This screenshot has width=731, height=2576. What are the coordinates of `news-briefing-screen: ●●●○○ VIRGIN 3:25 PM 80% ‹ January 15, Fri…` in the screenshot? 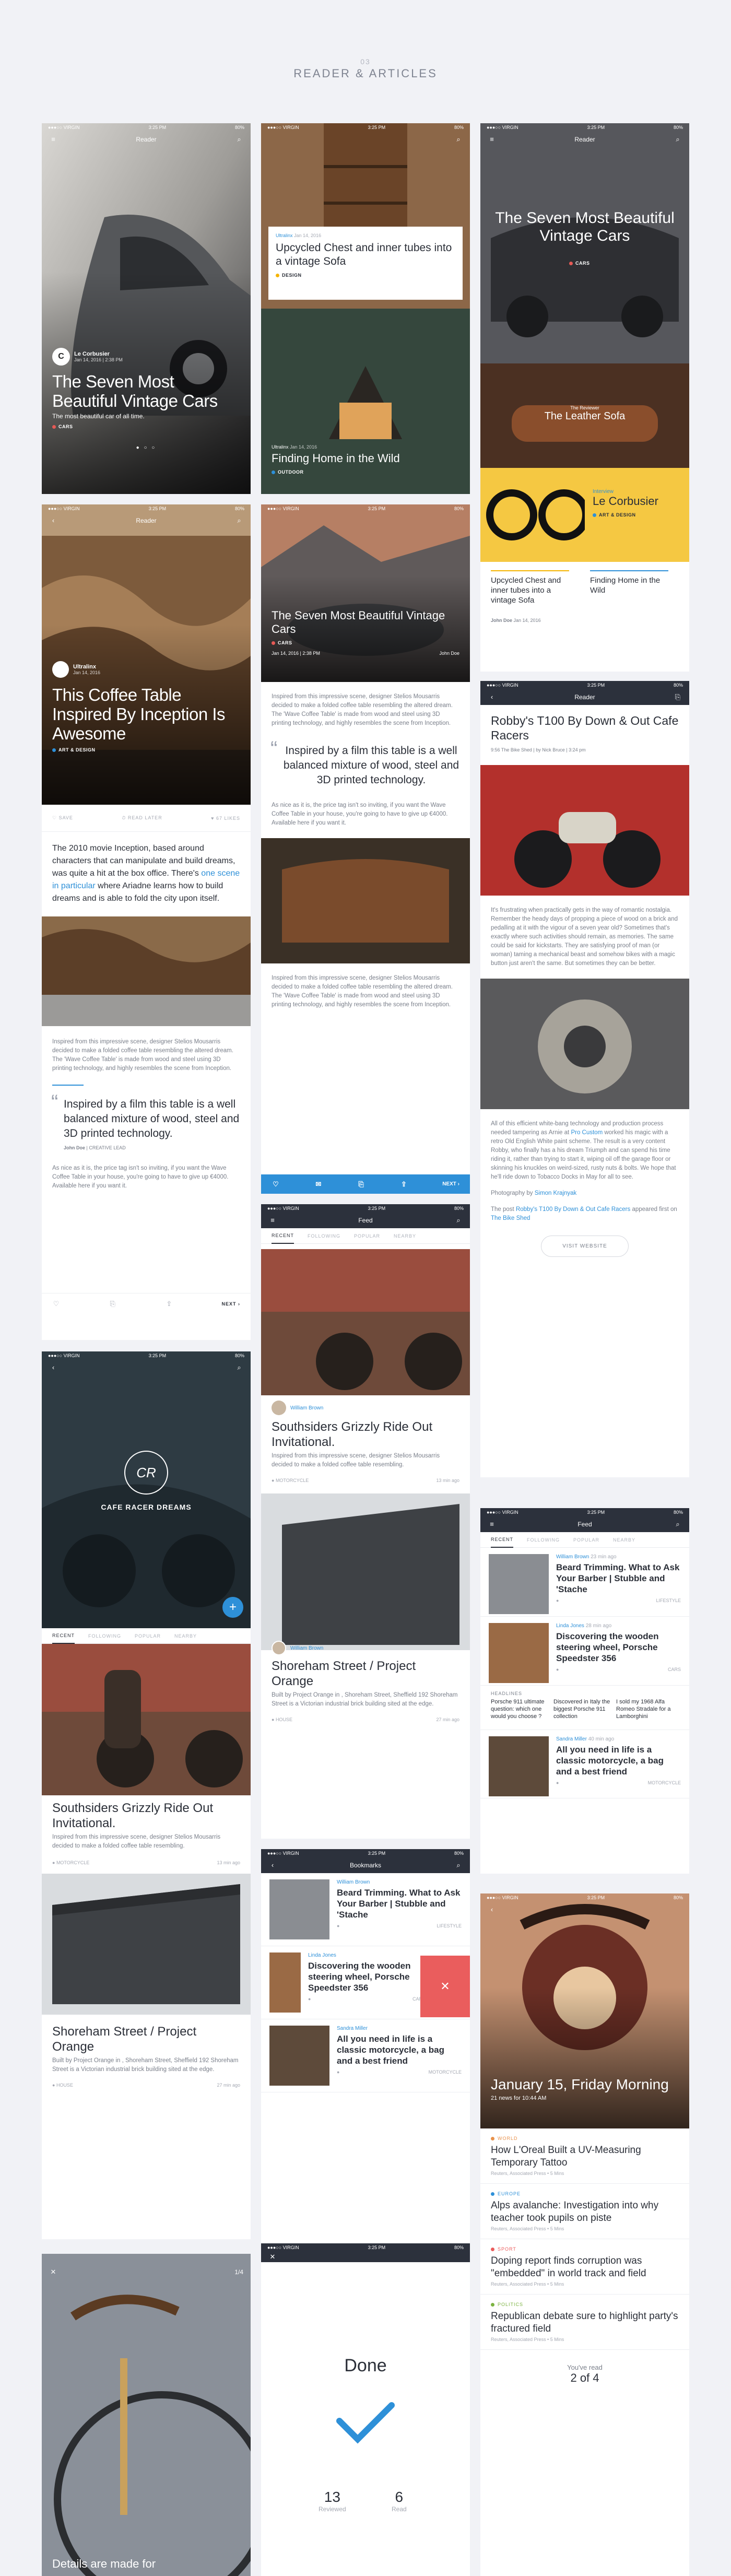 It's located at (584, 2234).